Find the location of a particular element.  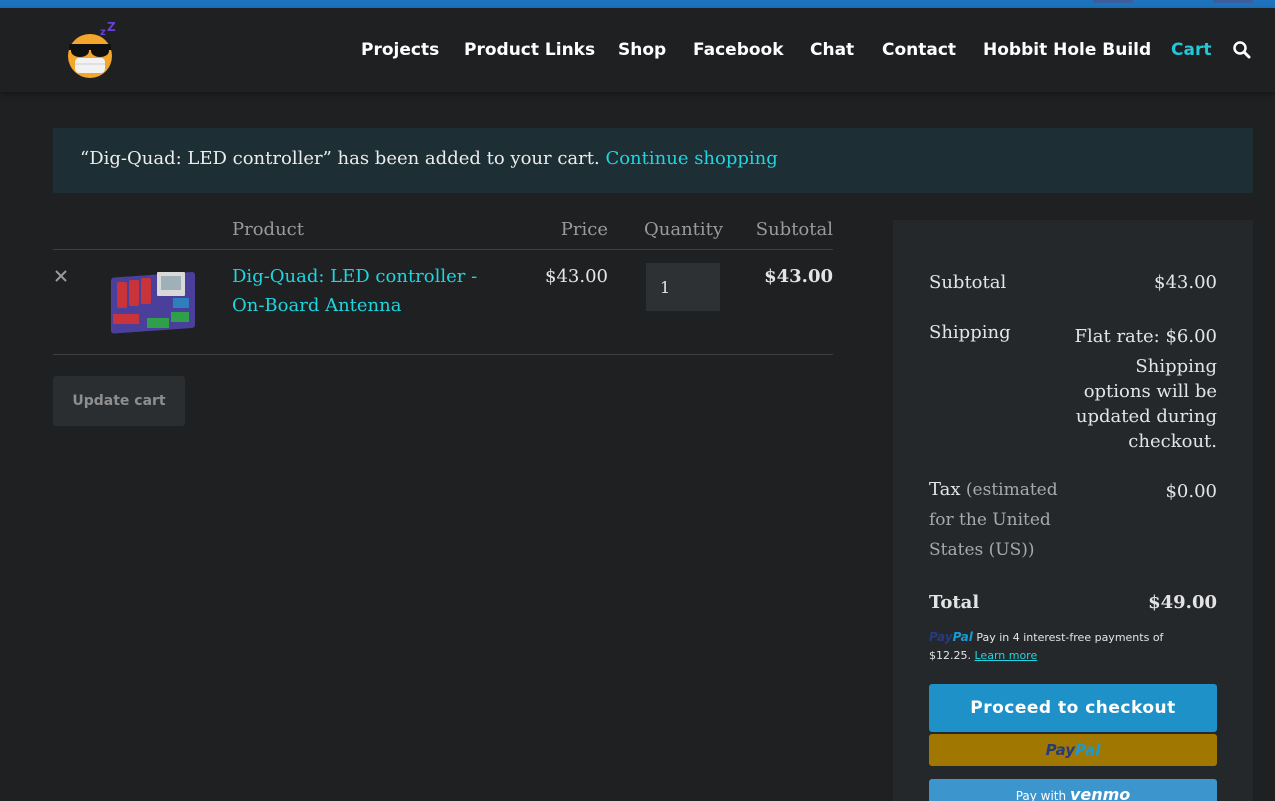

continue-shopping-link: Continue shopping is located at coordinates (691, 158).